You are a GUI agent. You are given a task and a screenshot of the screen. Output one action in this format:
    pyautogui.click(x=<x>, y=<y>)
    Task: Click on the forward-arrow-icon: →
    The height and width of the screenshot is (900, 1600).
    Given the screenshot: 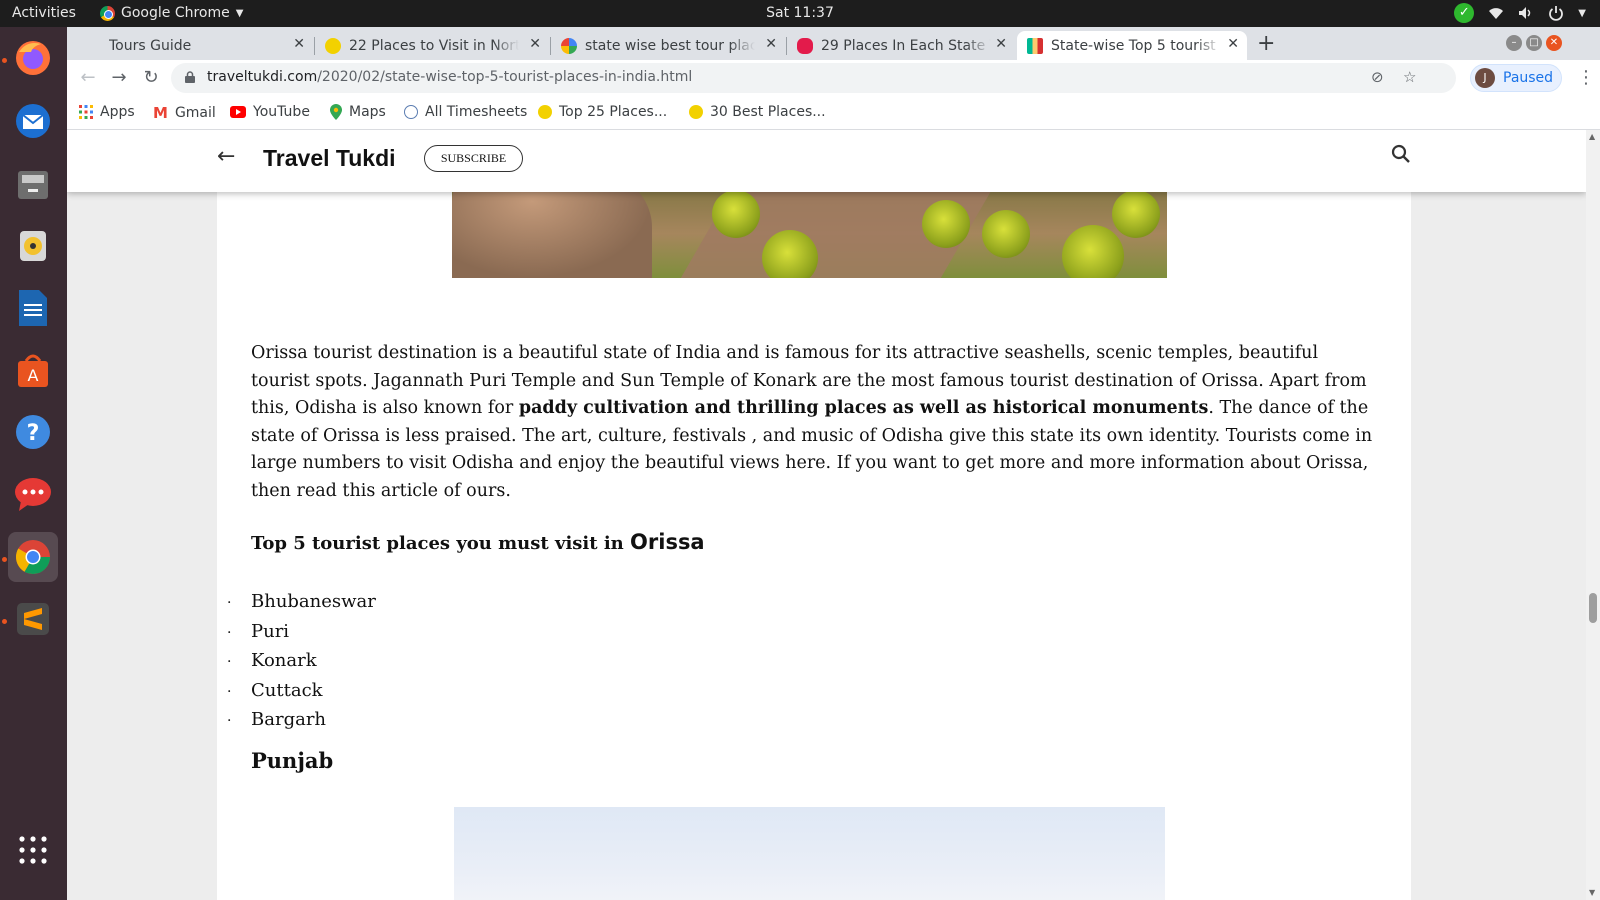 What is the action you would take?
    pyautogui.click(x=119, y=78)
    